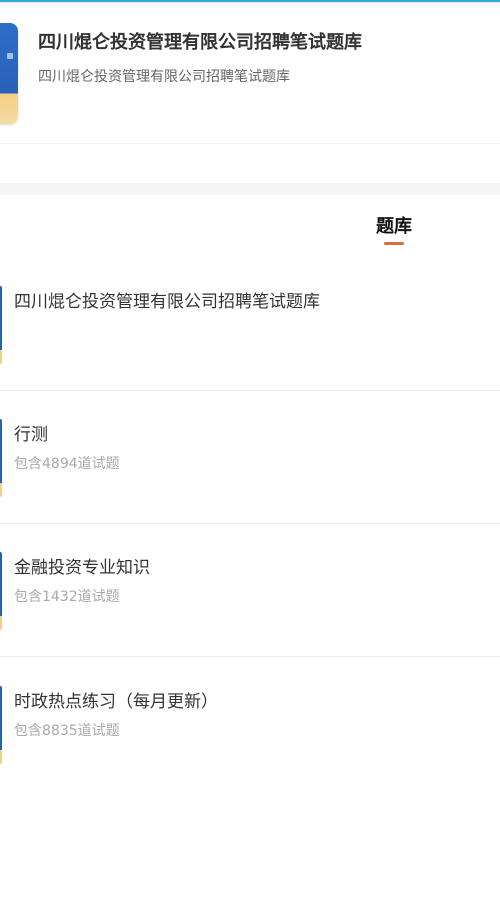 The image size is (500, 904). I want to click on bank-item-name: 时政热点练习（每月更新）, so click(116, 702).